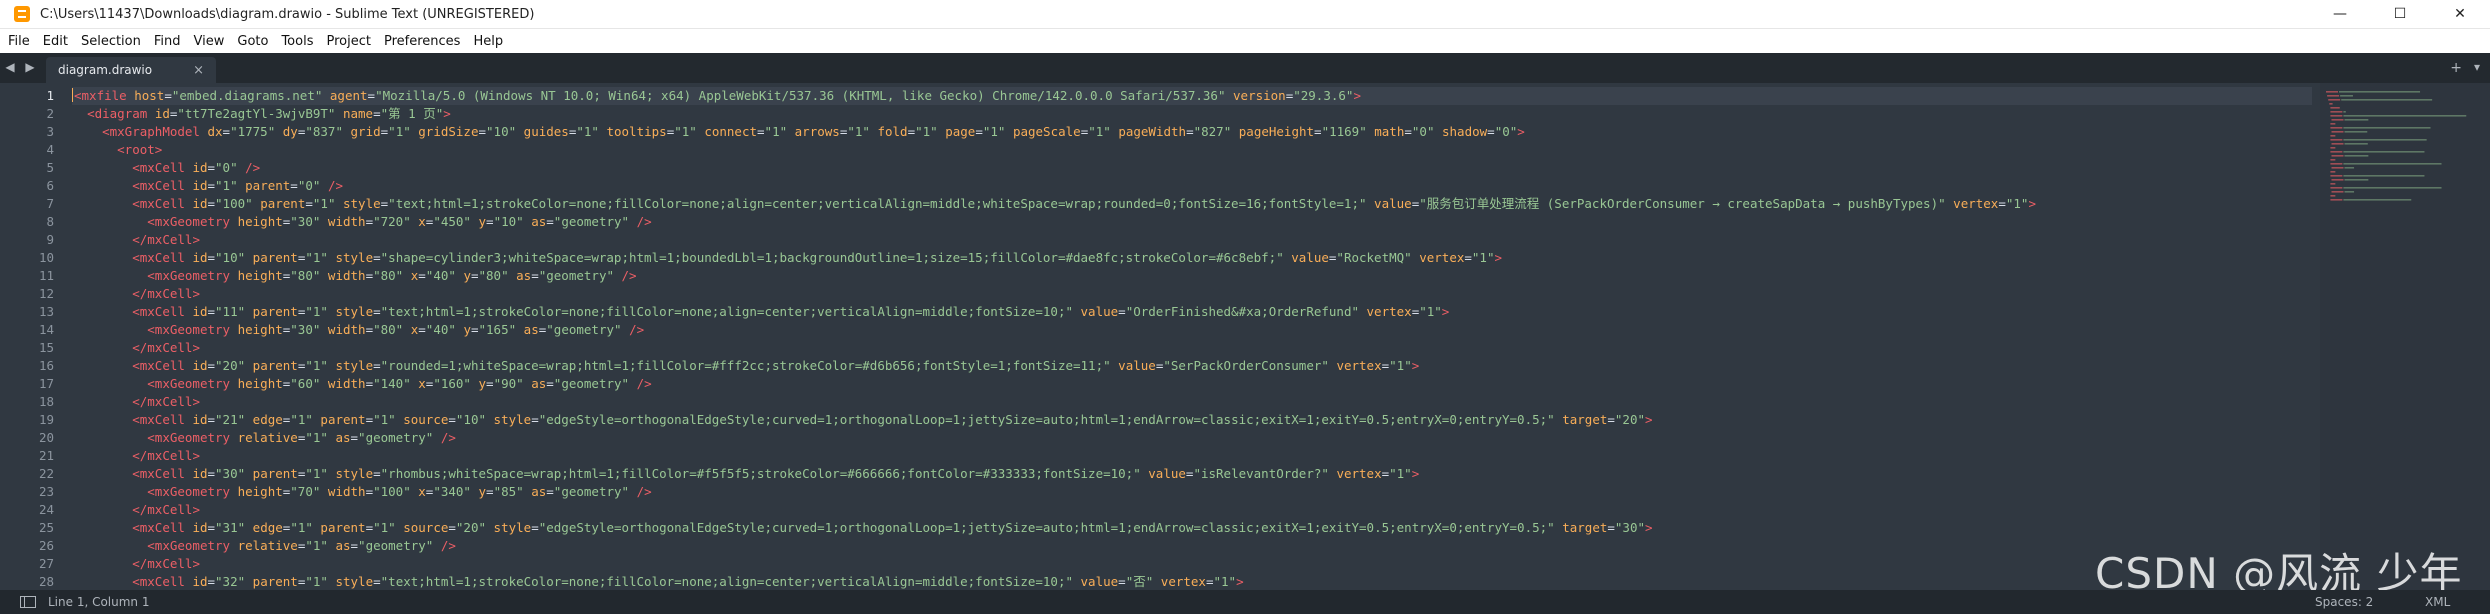 Image resolution: width=2490 pixels, height=614 pixels. I want to click on line-number: 25, so click(46, 527).